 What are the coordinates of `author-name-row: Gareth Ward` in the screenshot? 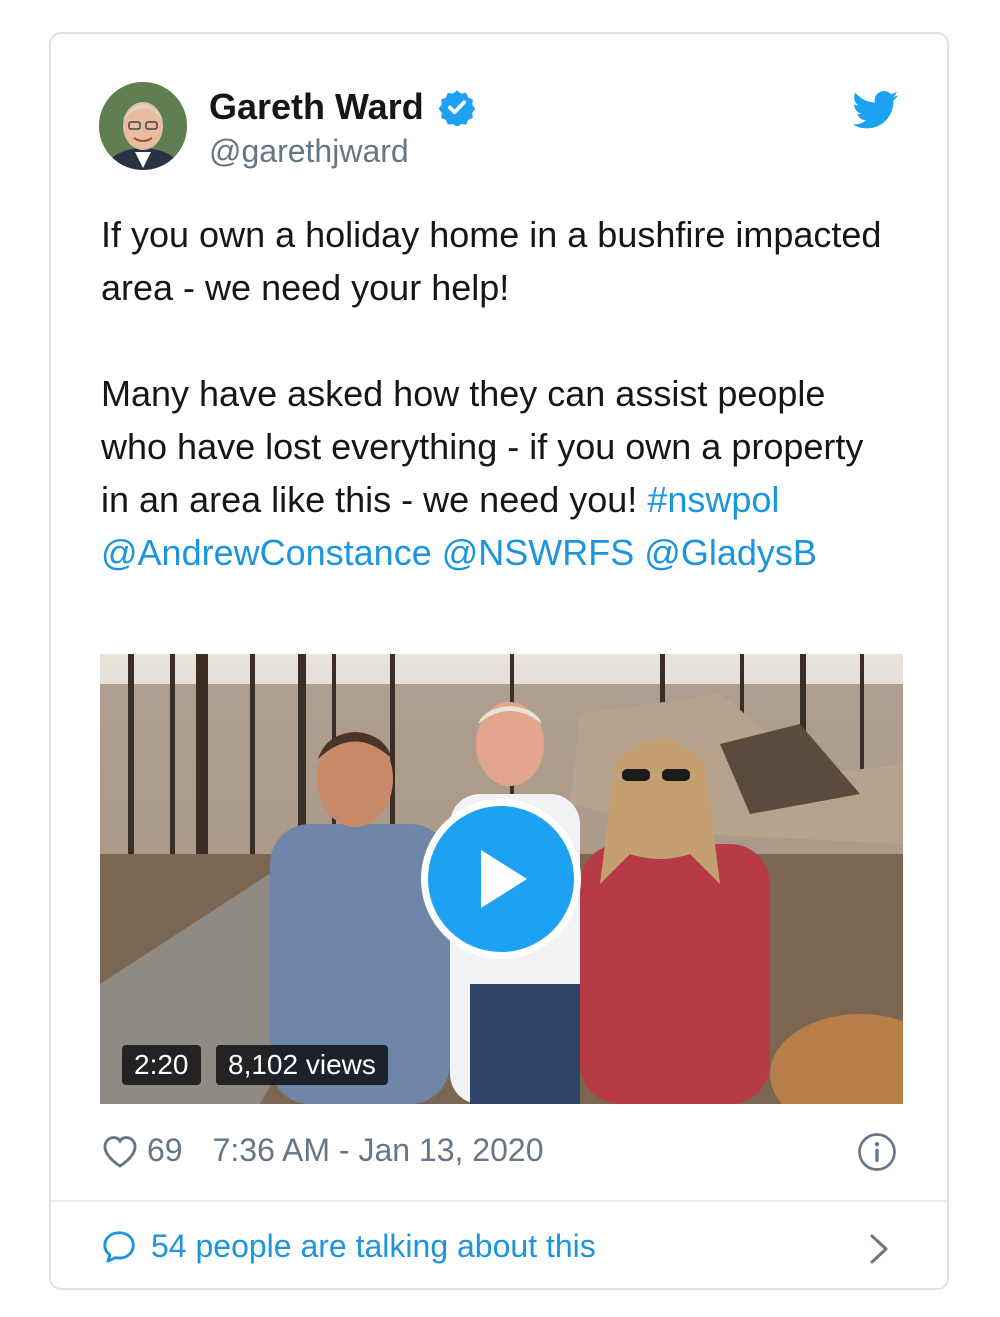 It's located at (342, 107).